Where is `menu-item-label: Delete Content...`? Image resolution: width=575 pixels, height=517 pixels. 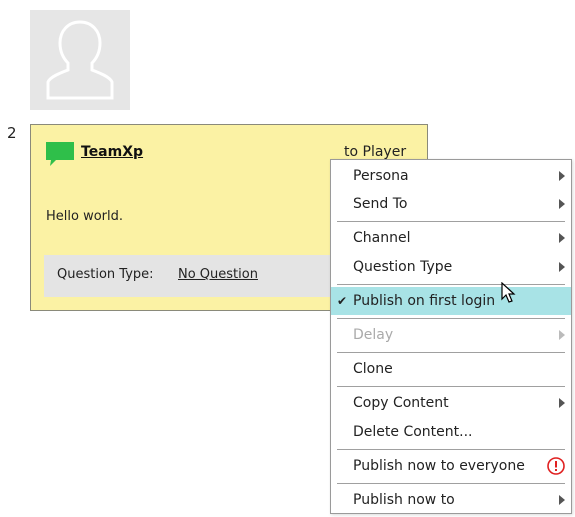 menu-item-label: Delete Content... is located at coordinates (413, 432).